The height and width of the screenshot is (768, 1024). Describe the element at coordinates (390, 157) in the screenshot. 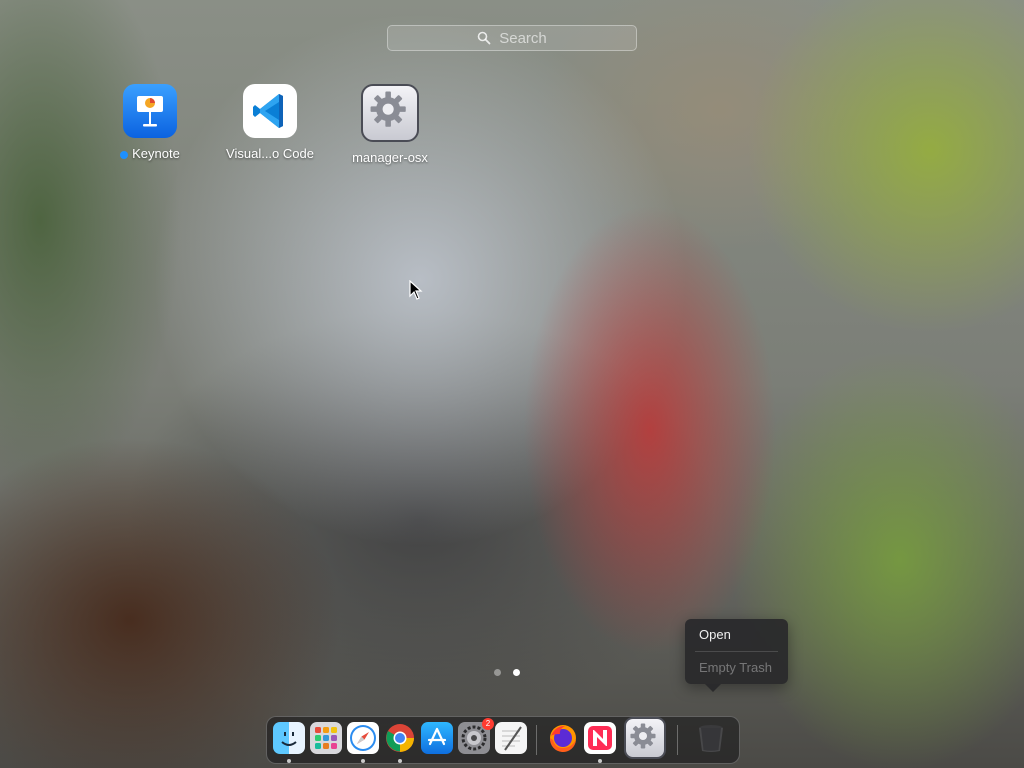

I see `app-label: manager-osx` at that location.